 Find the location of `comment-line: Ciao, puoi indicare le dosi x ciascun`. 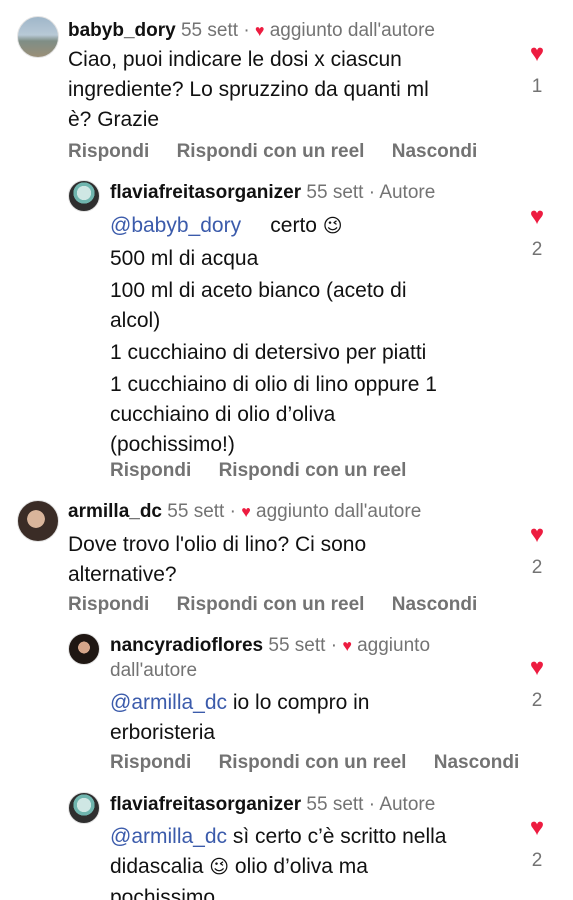

comment-line: Ciao, puoi indicare le dosi x ciascun is located at coordinates (235, 59).